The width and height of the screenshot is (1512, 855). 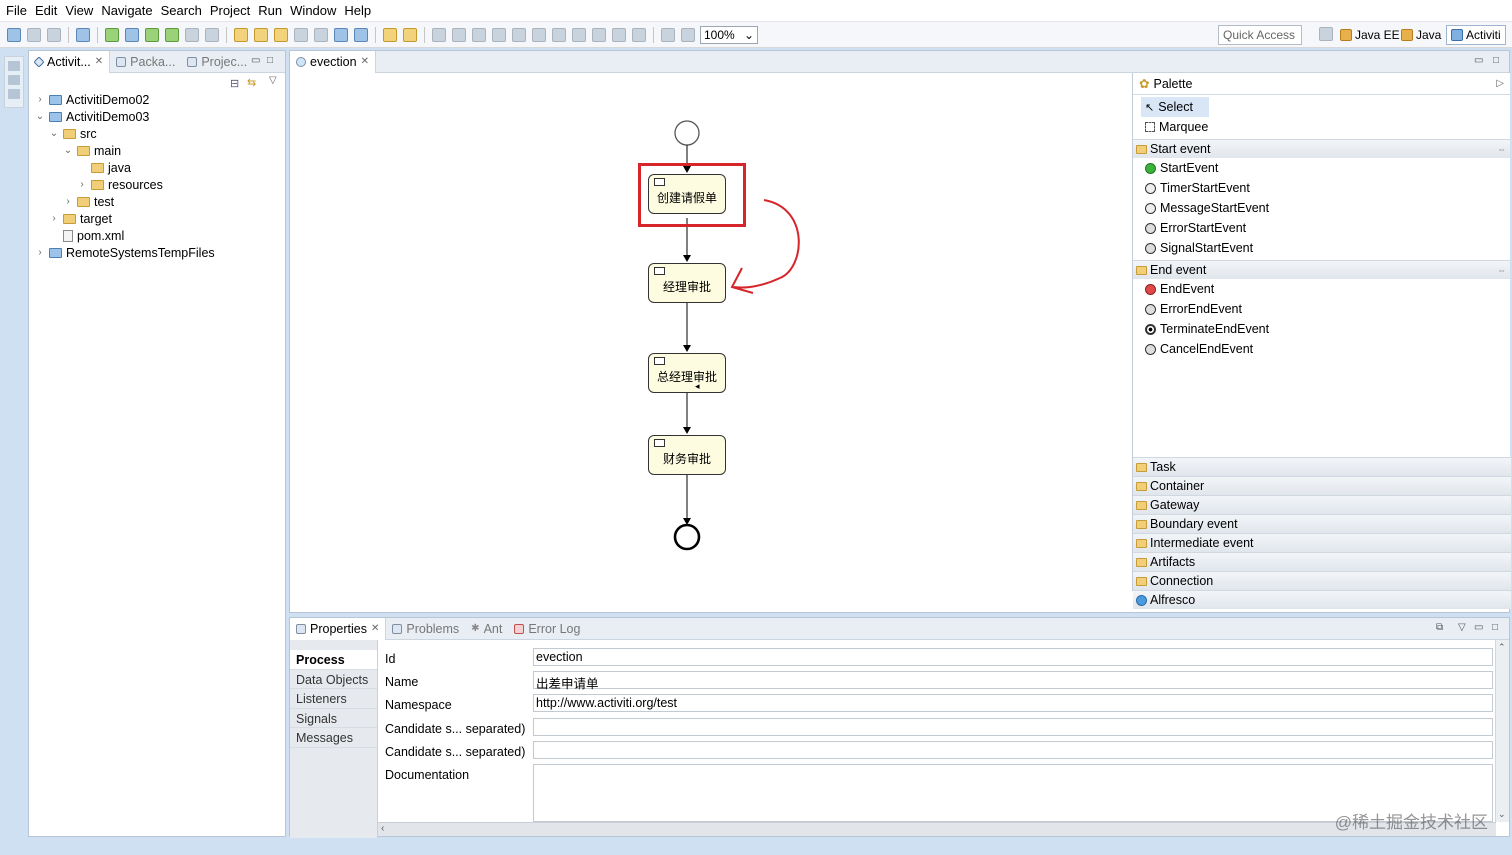 I want to click on menu-search: Search, so click(x=183, y=10).